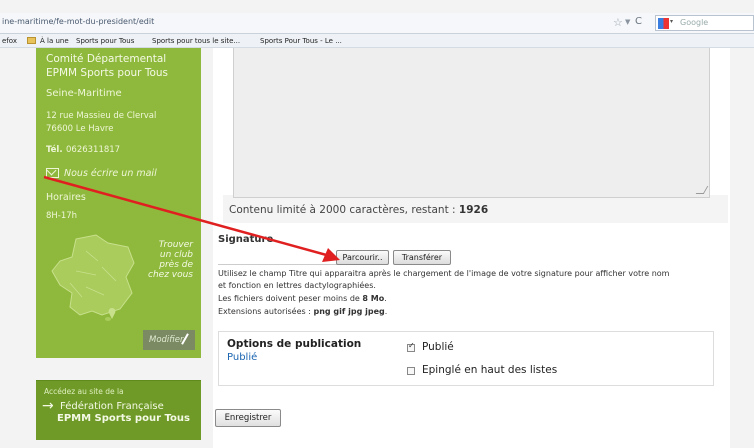 The width and height of the screenshot is (754, 448). What do you see at coordinates (80, 129) in the screenshot?
I see `address-line2: 76600 Le Havre` at bounding box center [80, 129].